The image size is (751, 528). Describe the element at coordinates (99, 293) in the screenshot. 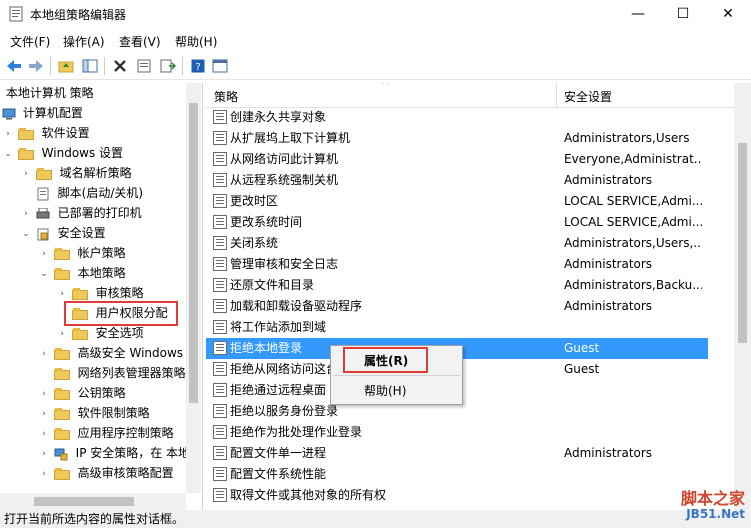

I see `tree-item-audit-policy: › 审核策略` at that location.